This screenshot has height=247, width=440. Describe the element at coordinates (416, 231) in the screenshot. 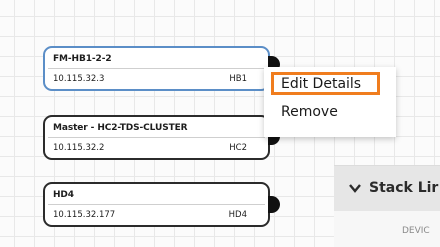

I see `column-header-device: DEVIC` at that location.